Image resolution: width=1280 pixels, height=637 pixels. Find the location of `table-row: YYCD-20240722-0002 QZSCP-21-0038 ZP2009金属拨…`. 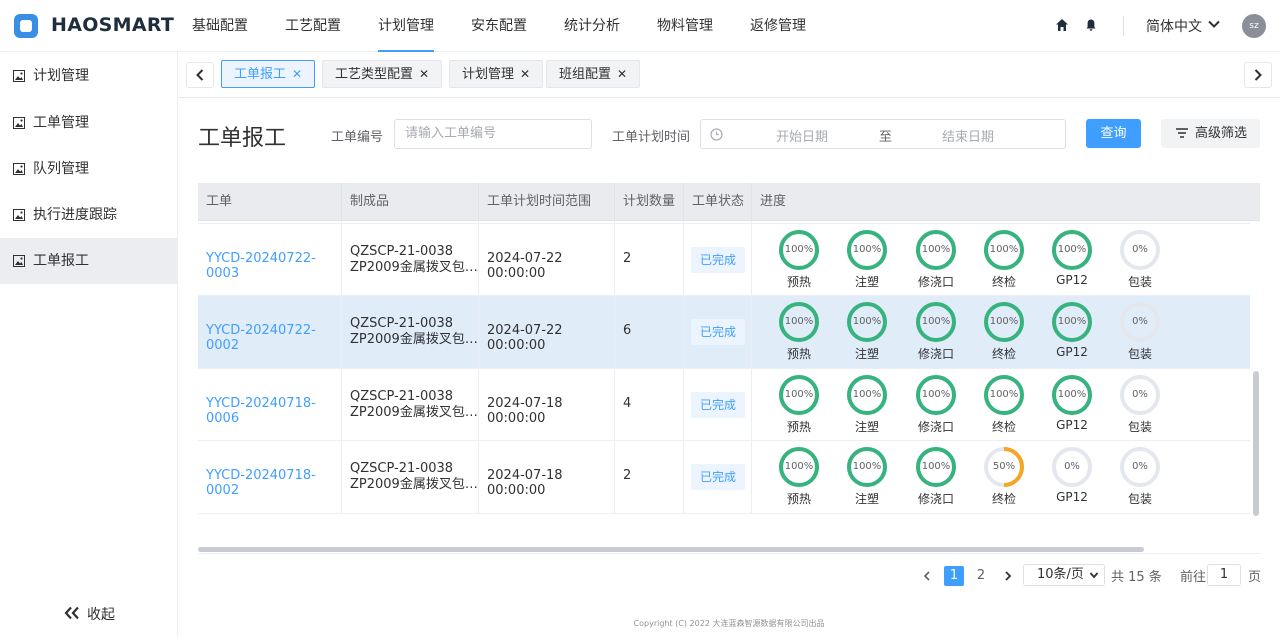

table-row: YYCD-20240722-0002 QZSCP-21-0038 ZP2009金属拨… is located at coordinates (724, 332).